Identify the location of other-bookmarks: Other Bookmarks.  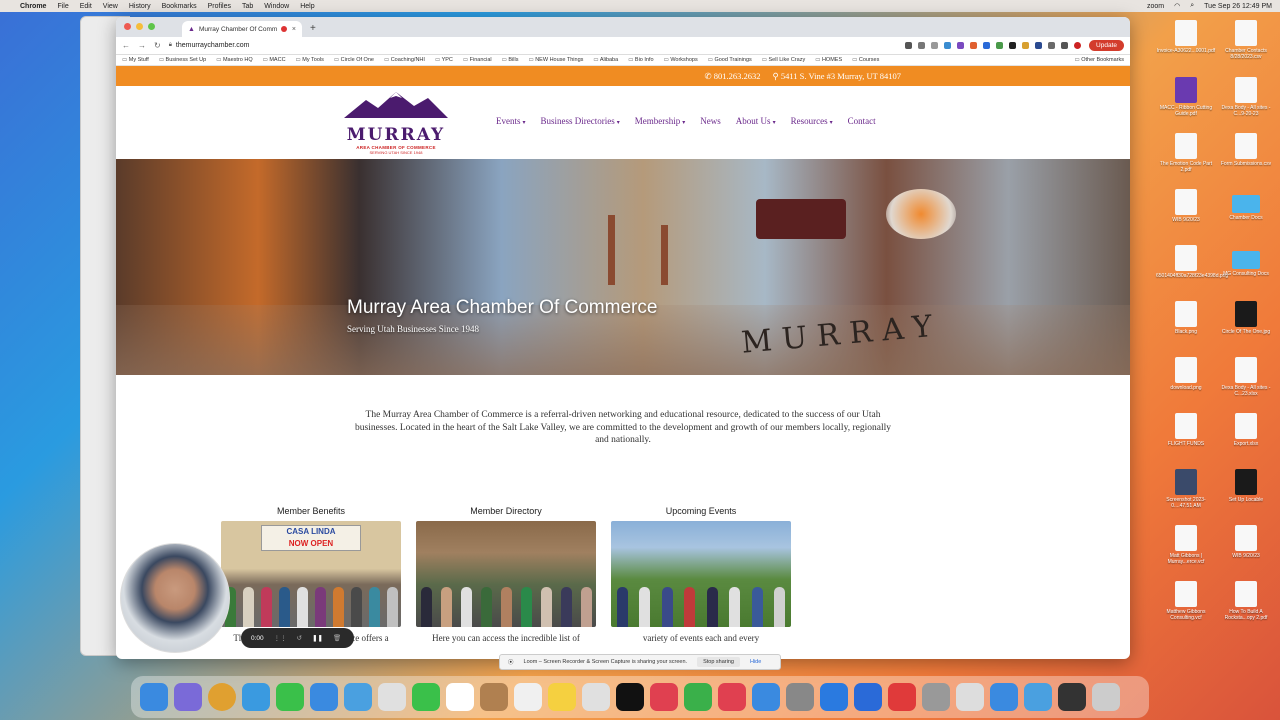
(1099, 60).